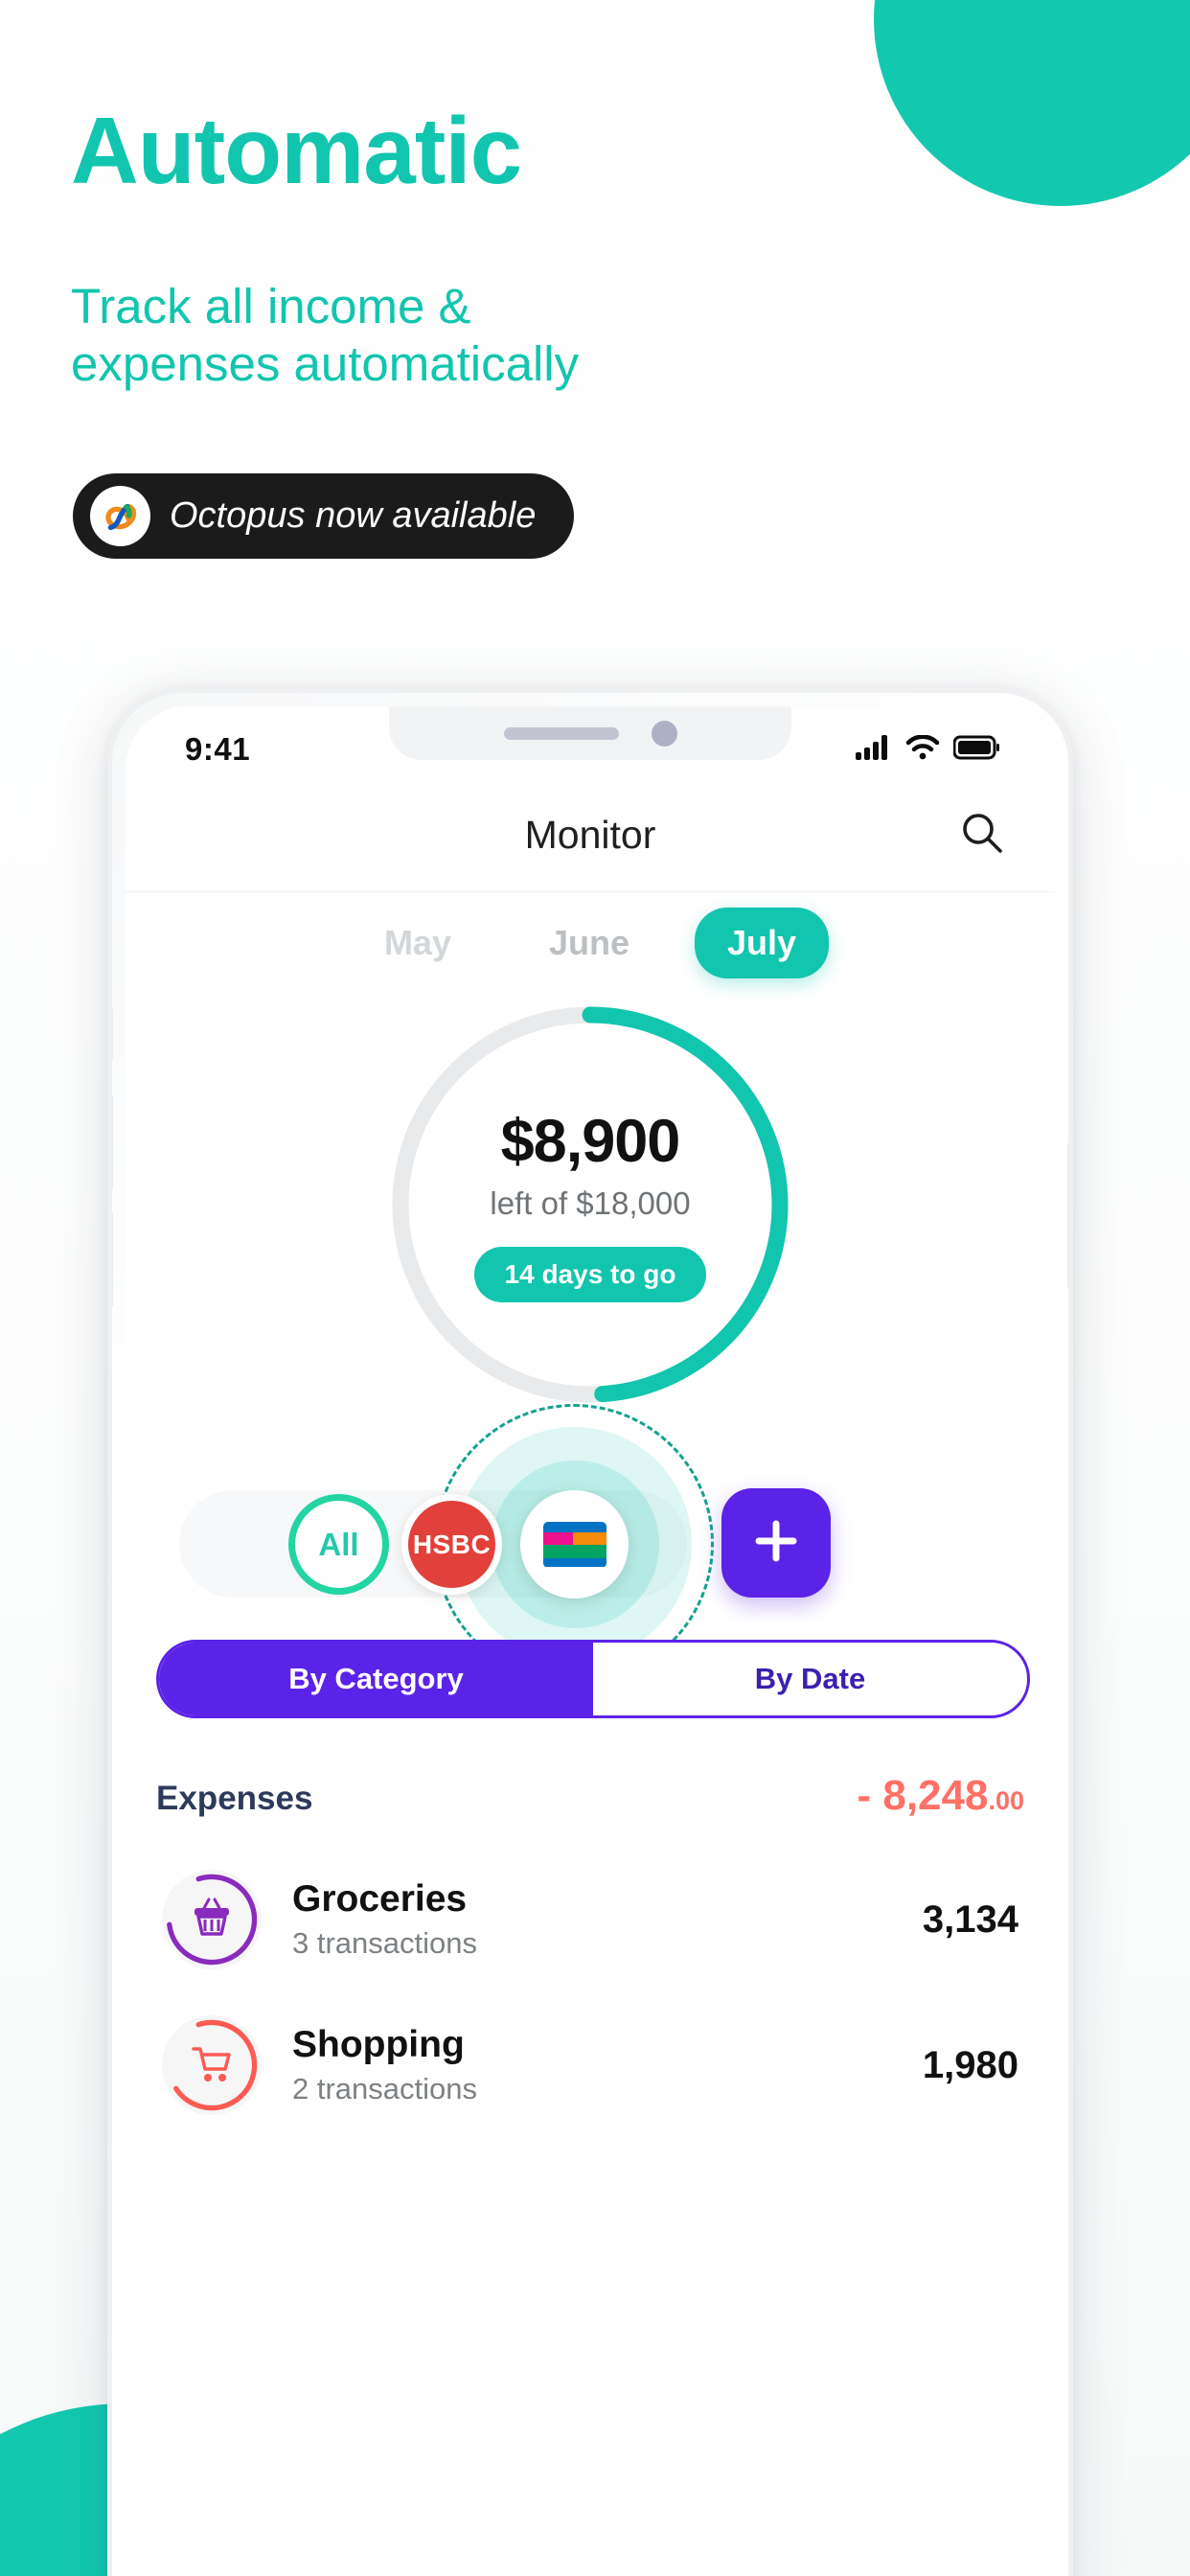  I want to click on account-chip-hsbc: HSBC, so click(452, 1544).